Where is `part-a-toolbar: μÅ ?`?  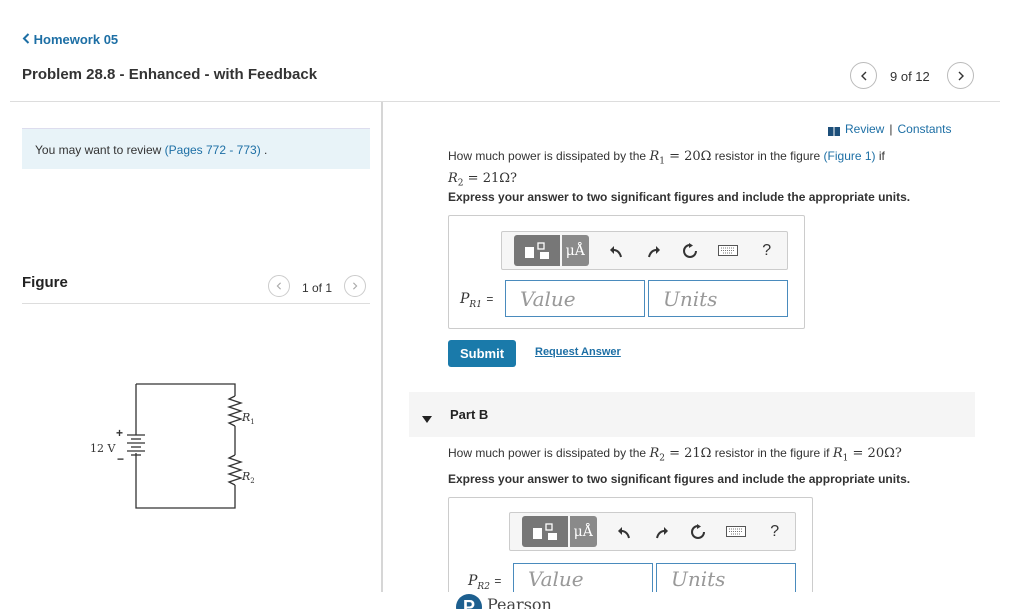
part-a-toolbar: μÅ ? is located at coordinates (644, 250).